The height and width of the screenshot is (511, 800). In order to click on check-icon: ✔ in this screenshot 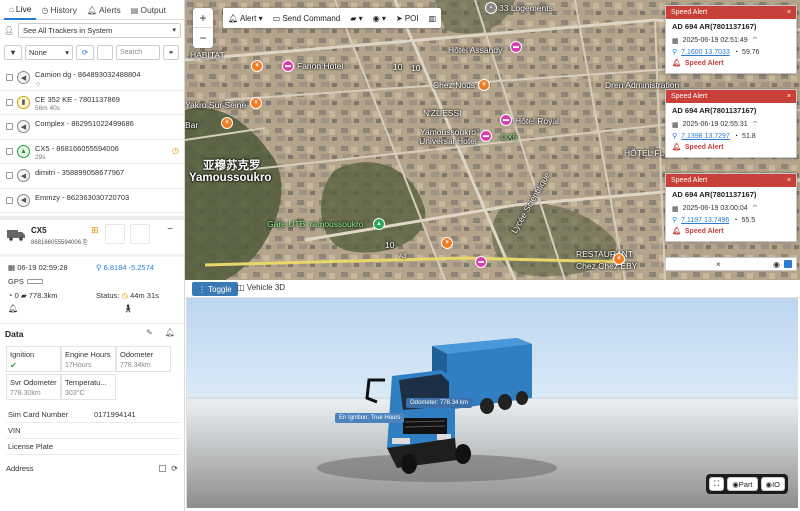, I will do `click(13, 365)`.